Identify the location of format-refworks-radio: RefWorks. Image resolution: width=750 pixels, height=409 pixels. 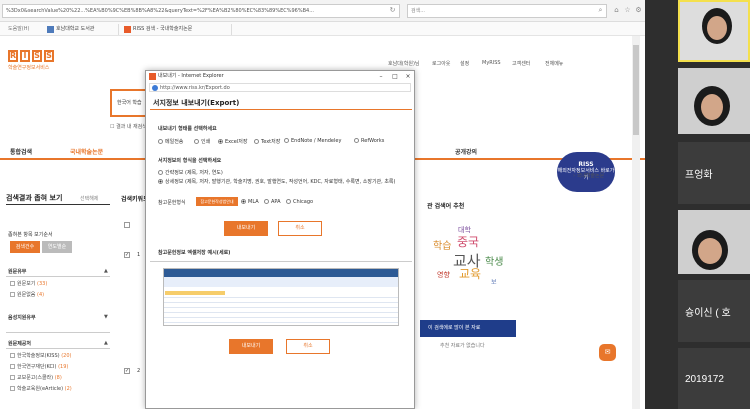
(369, 141).